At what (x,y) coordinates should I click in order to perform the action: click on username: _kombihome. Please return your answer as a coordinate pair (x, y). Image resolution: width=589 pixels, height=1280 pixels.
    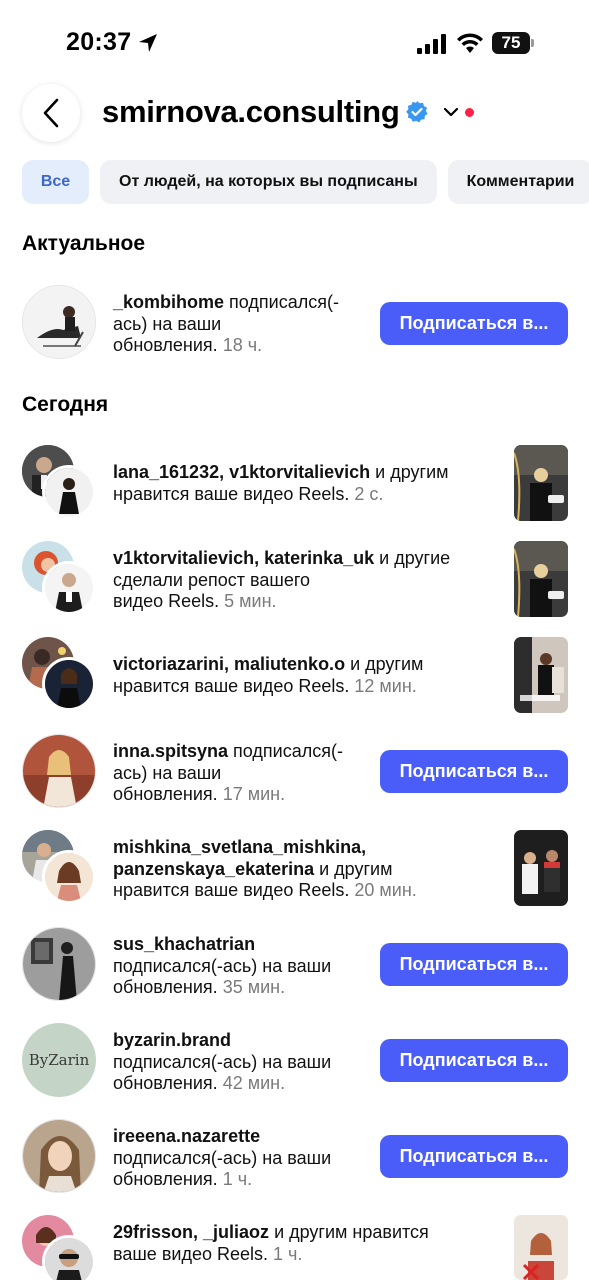
    Looking at the image, I should click on (168, 302).